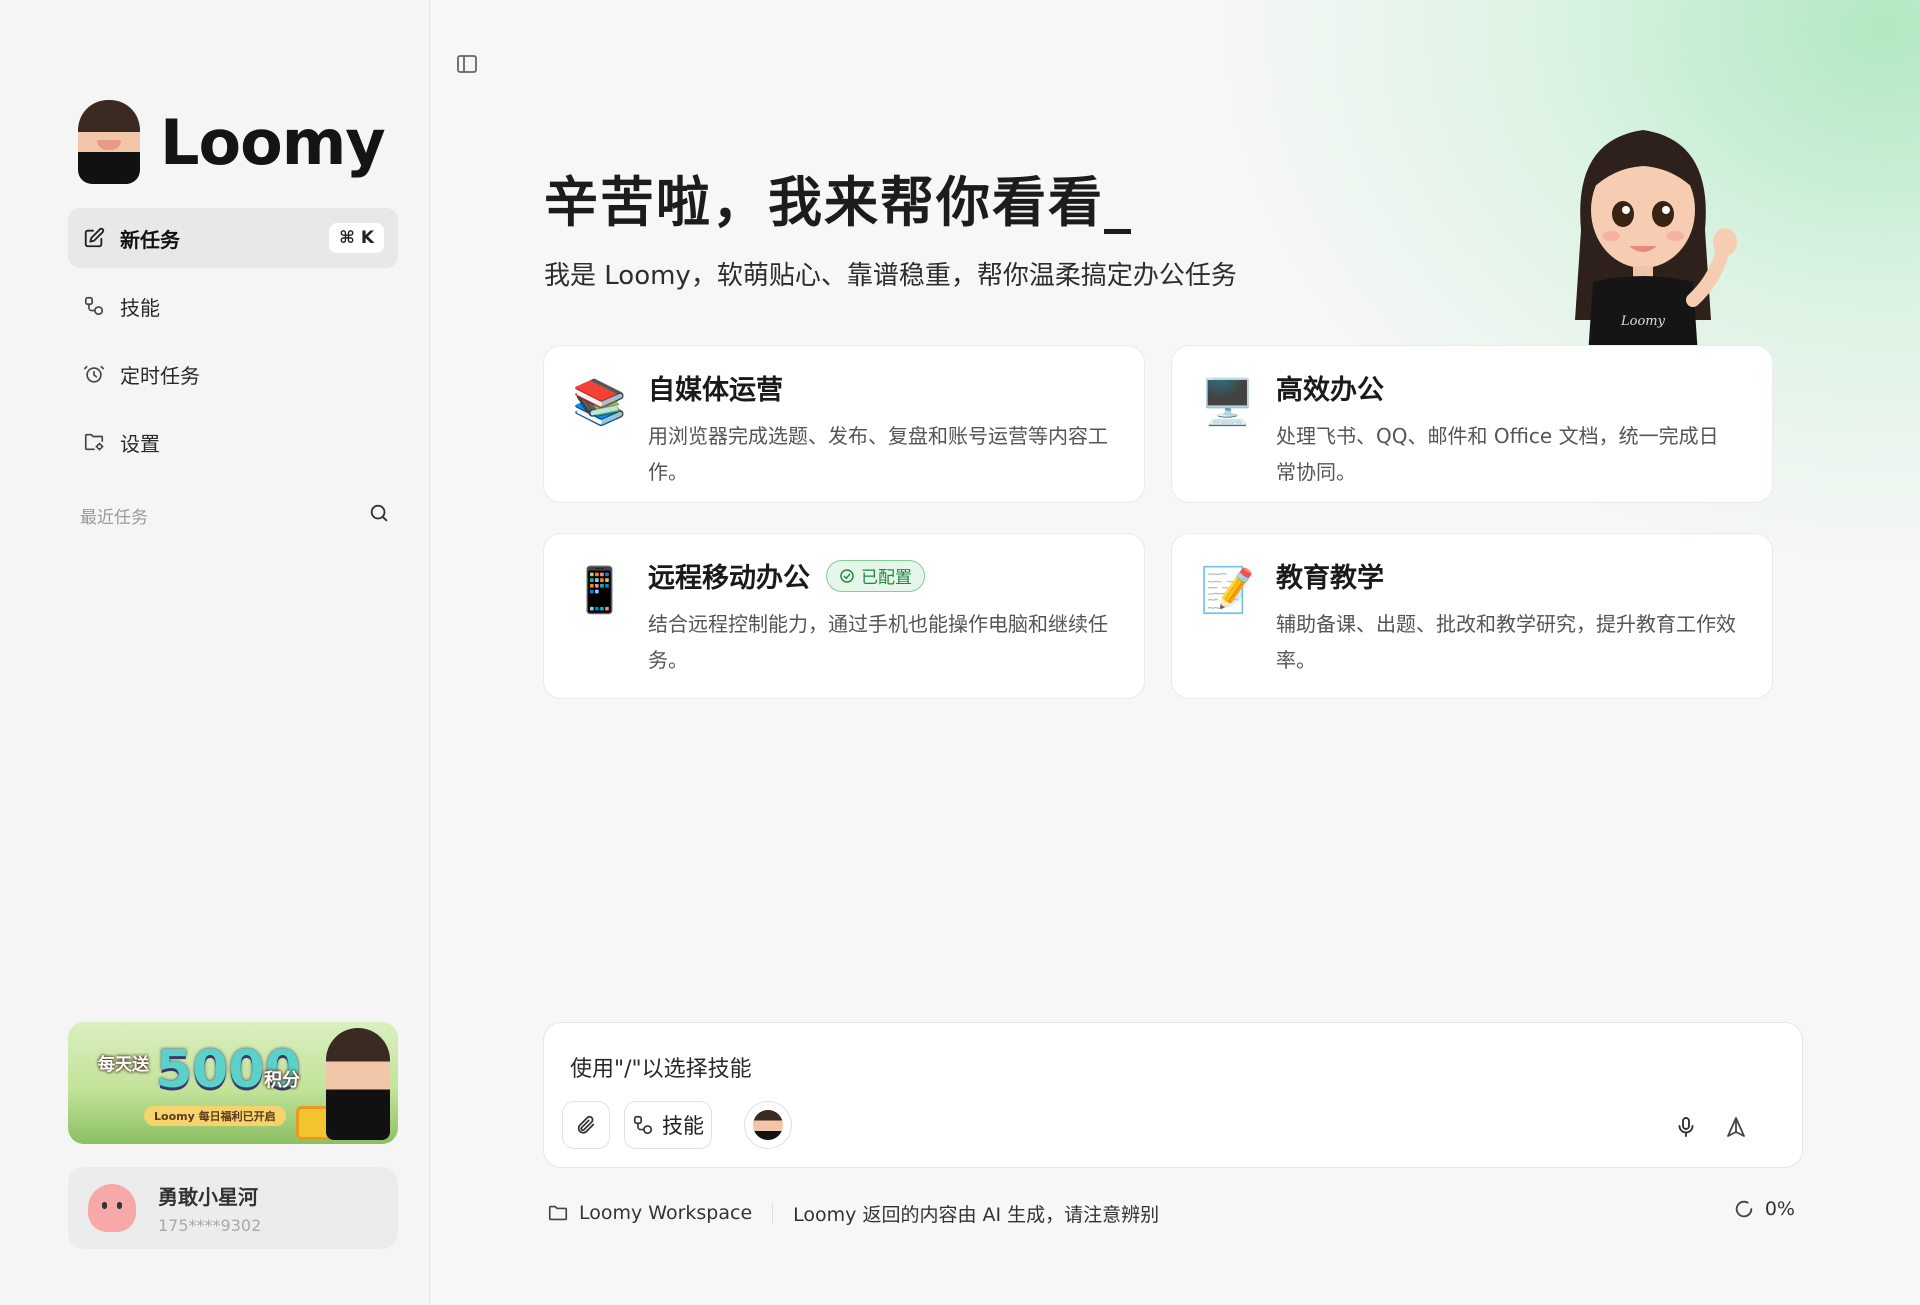  I want to click on agent-avatar-button, so click(768, 1125).